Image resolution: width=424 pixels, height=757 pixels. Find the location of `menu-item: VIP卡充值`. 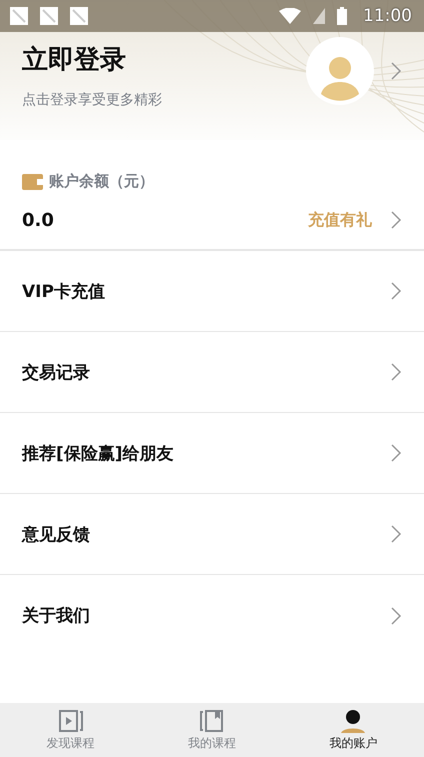

menu-item: VIP卡充值 is located at coordinates (212, 291).